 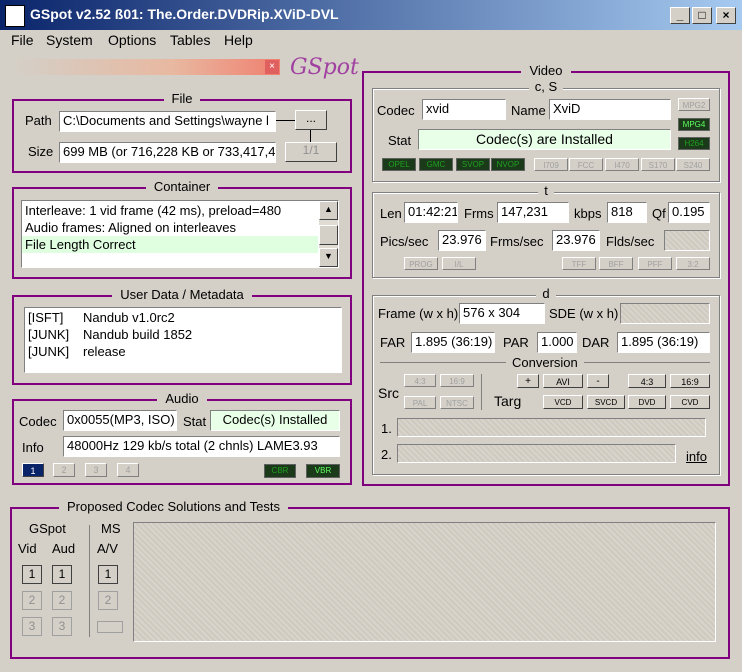 I want to click on pff-indicator: PFF, so click(x=655, y=263).